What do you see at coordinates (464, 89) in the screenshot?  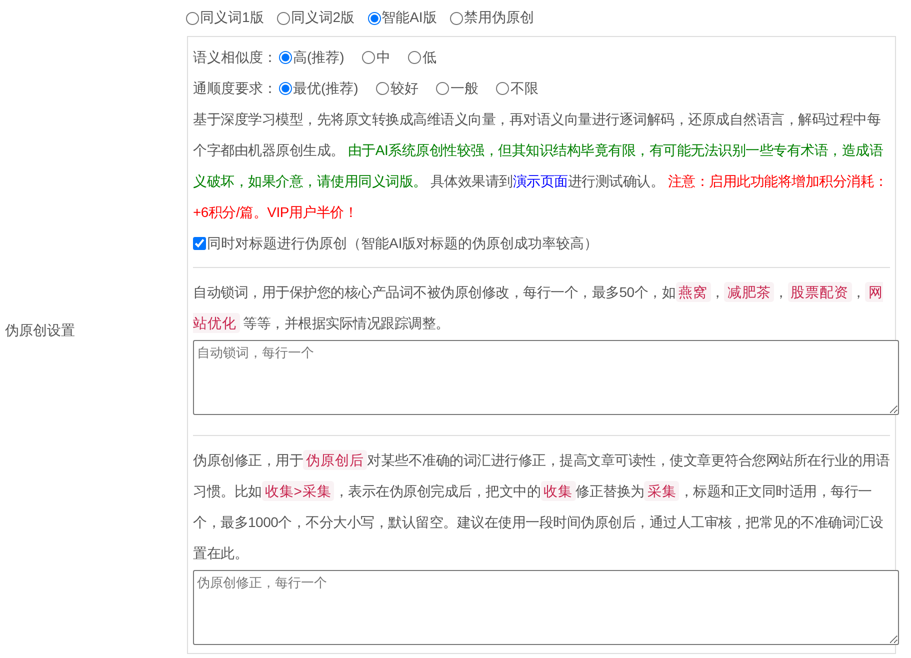 I see `radio-label: 一般` at bounding box center [464, 89].